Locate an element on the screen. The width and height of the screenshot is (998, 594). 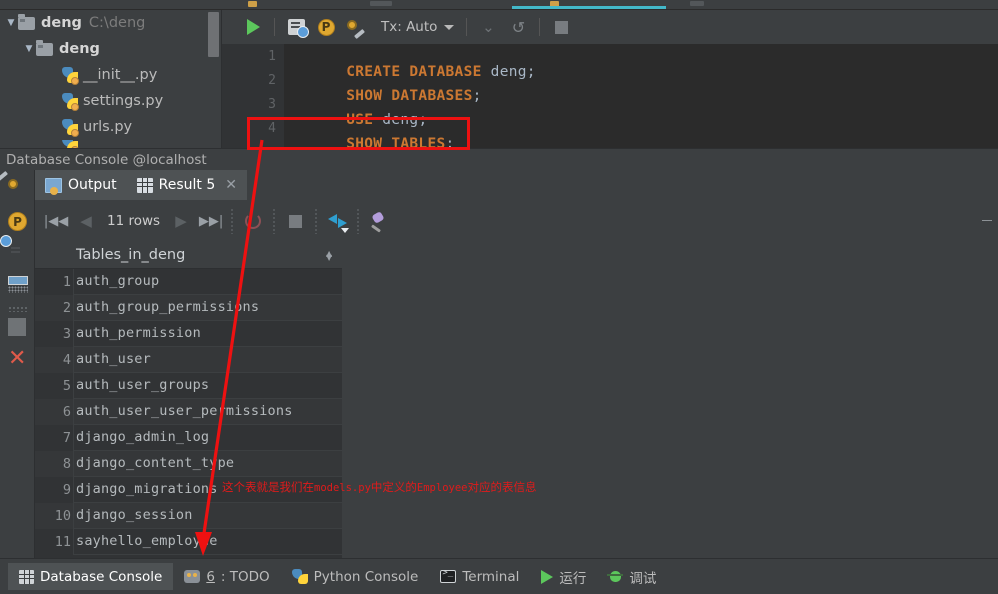
table-row: 2 auth_group_permissions is located at coordinates (188, 308).